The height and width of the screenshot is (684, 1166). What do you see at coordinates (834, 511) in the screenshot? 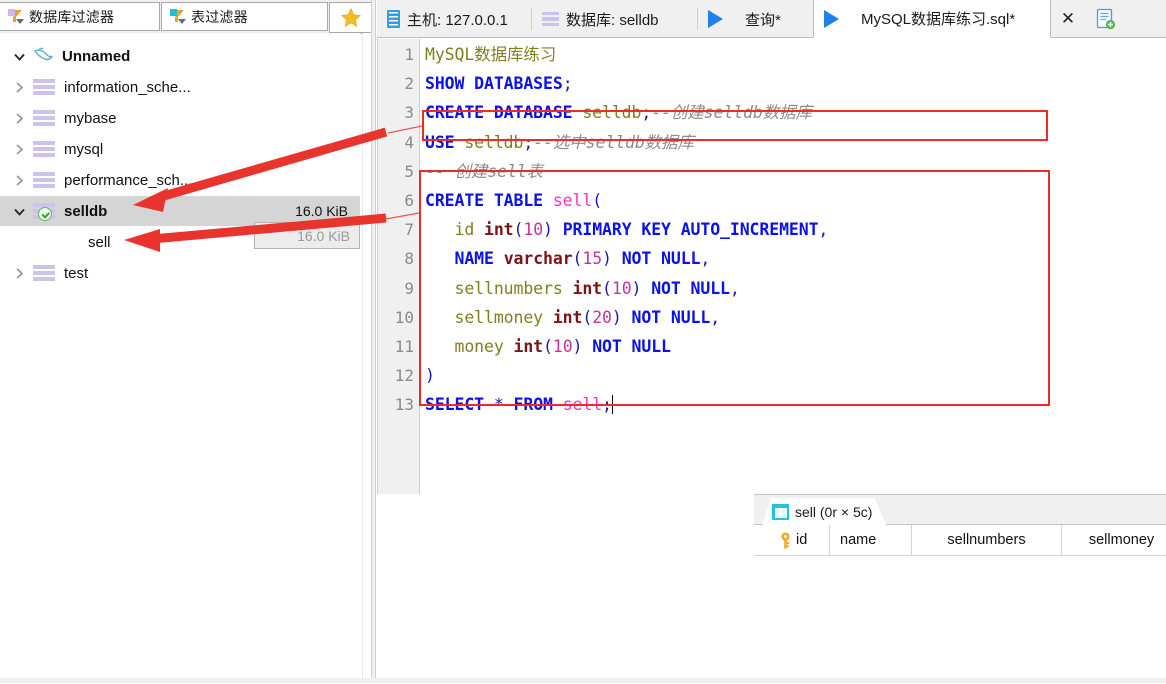
I see `result-tab-label: sell (0r × 5c)` at bounding box center [834, 511].